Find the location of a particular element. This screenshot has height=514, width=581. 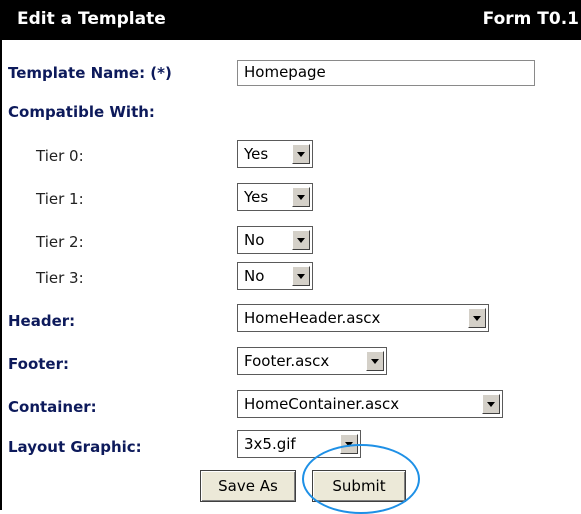

layout-graphic-label: Layout Graphic: is located at coordinates (75, 447).